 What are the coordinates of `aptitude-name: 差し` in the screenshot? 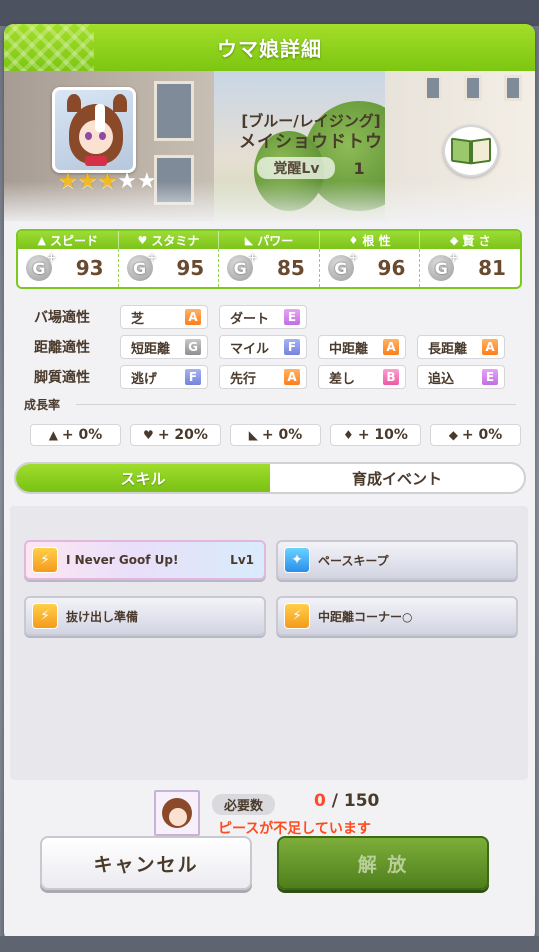 It's located at (342, 379).